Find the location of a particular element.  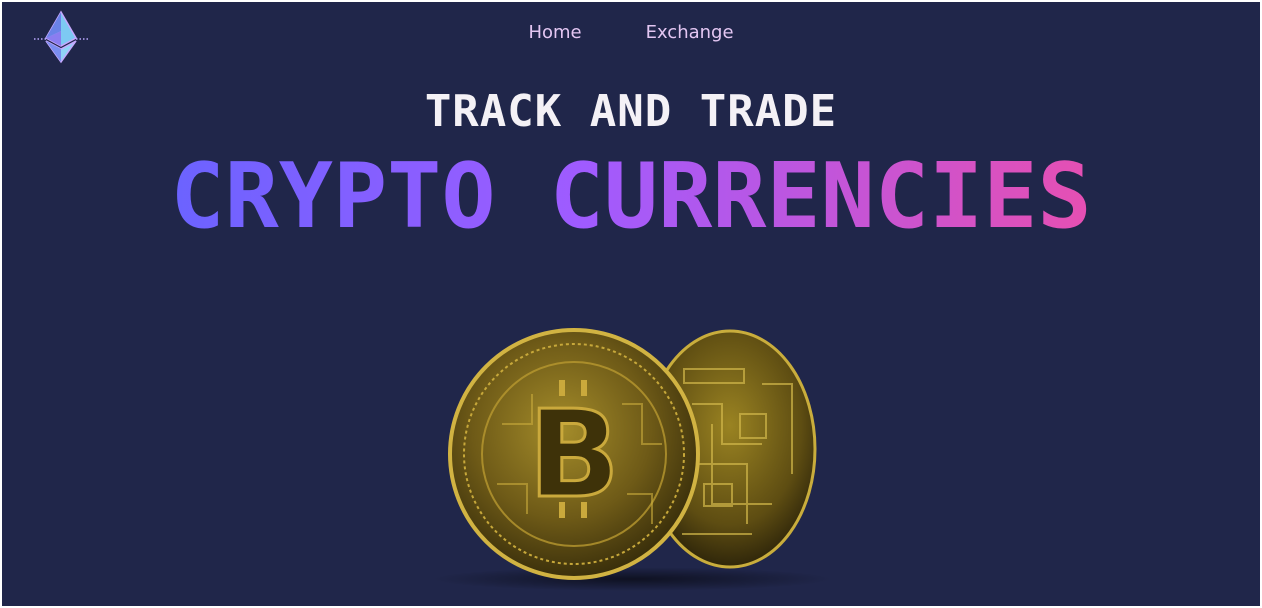

nav-link-exchange: Exchange is located at coordinates (690, 32).